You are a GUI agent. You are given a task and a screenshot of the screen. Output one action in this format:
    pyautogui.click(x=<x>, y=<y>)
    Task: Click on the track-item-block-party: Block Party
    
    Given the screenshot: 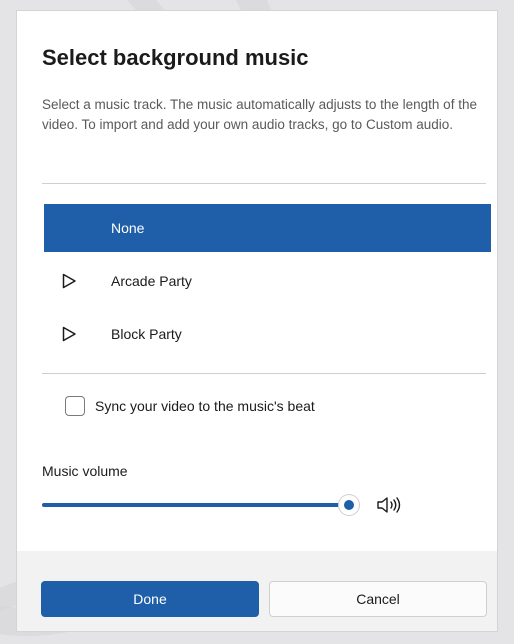 What is the action you would take?
    pyautogui.click(x=267, y=334)
    